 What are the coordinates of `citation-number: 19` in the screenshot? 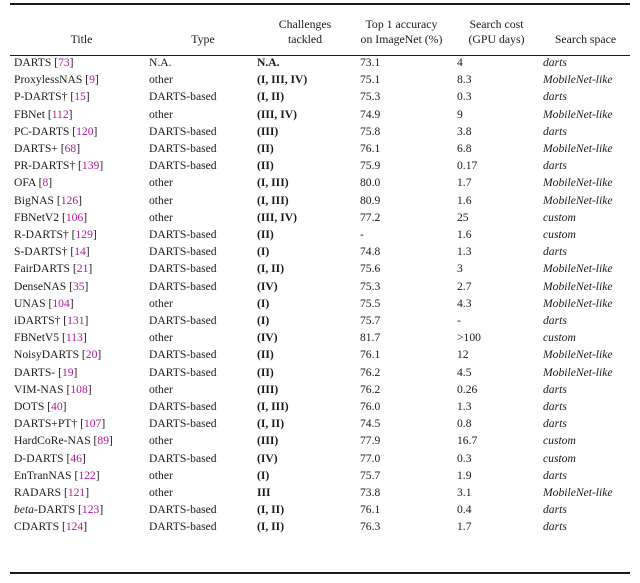 It's located at (68, 372).